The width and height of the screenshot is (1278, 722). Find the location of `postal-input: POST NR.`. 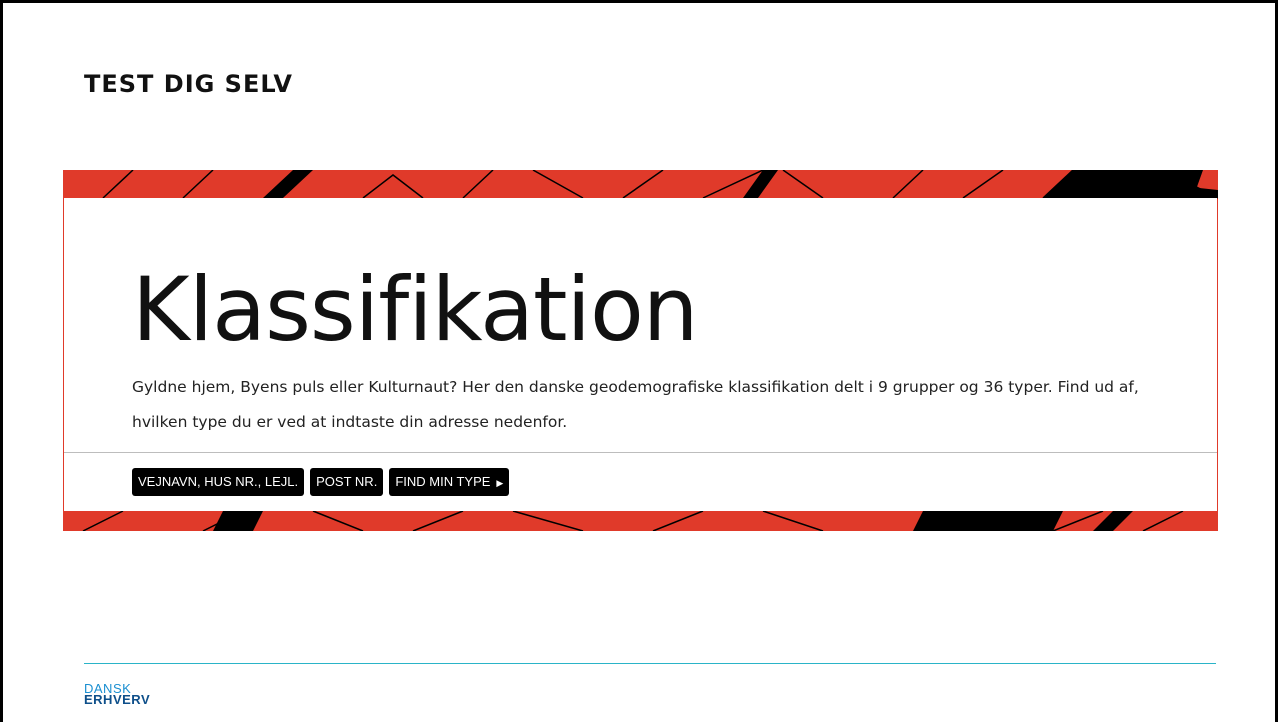

postal-input: POST NR. is located at coordinates (347, 482).